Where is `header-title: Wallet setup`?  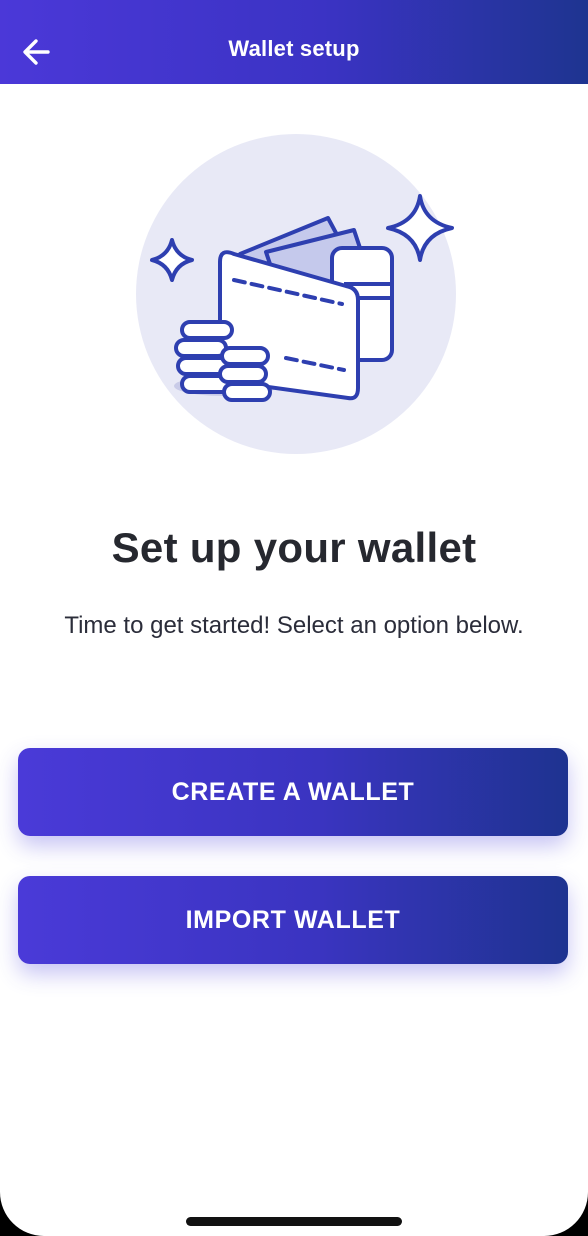
header-title: Wallet setup is located at coordinates (294, 48).